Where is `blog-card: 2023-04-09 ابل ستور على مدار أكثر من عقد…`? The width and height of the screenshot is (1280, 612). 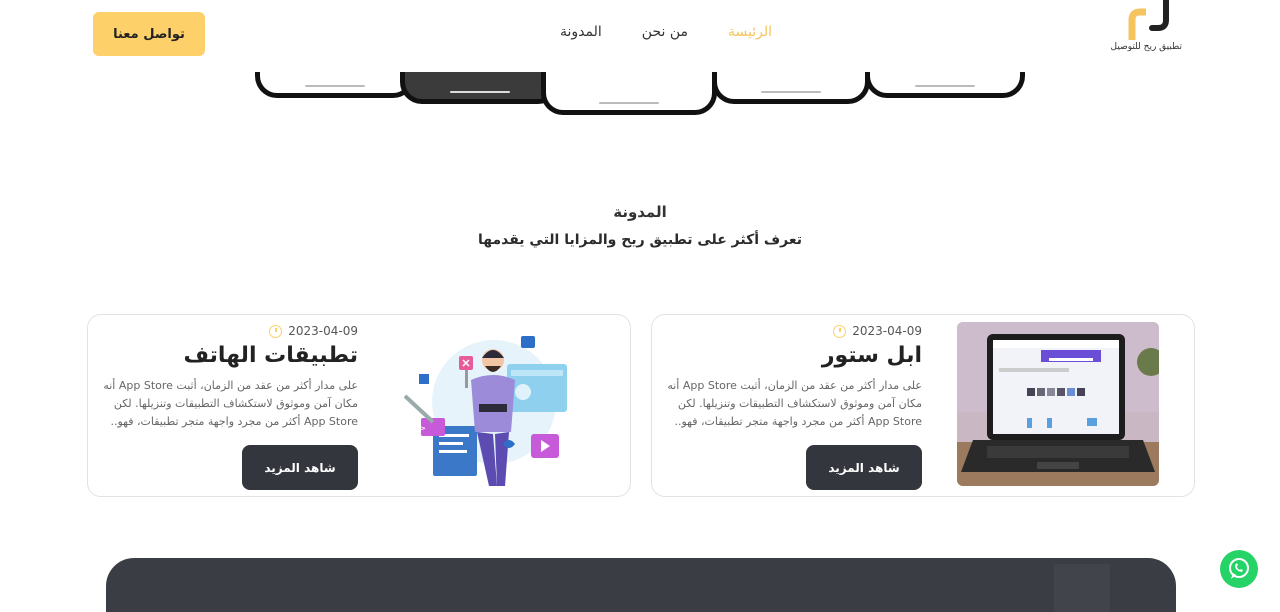 blog-card: 2023-04-09 ابل ستور على مدار أكثر من عقد… is located at coordinates (923, 405).